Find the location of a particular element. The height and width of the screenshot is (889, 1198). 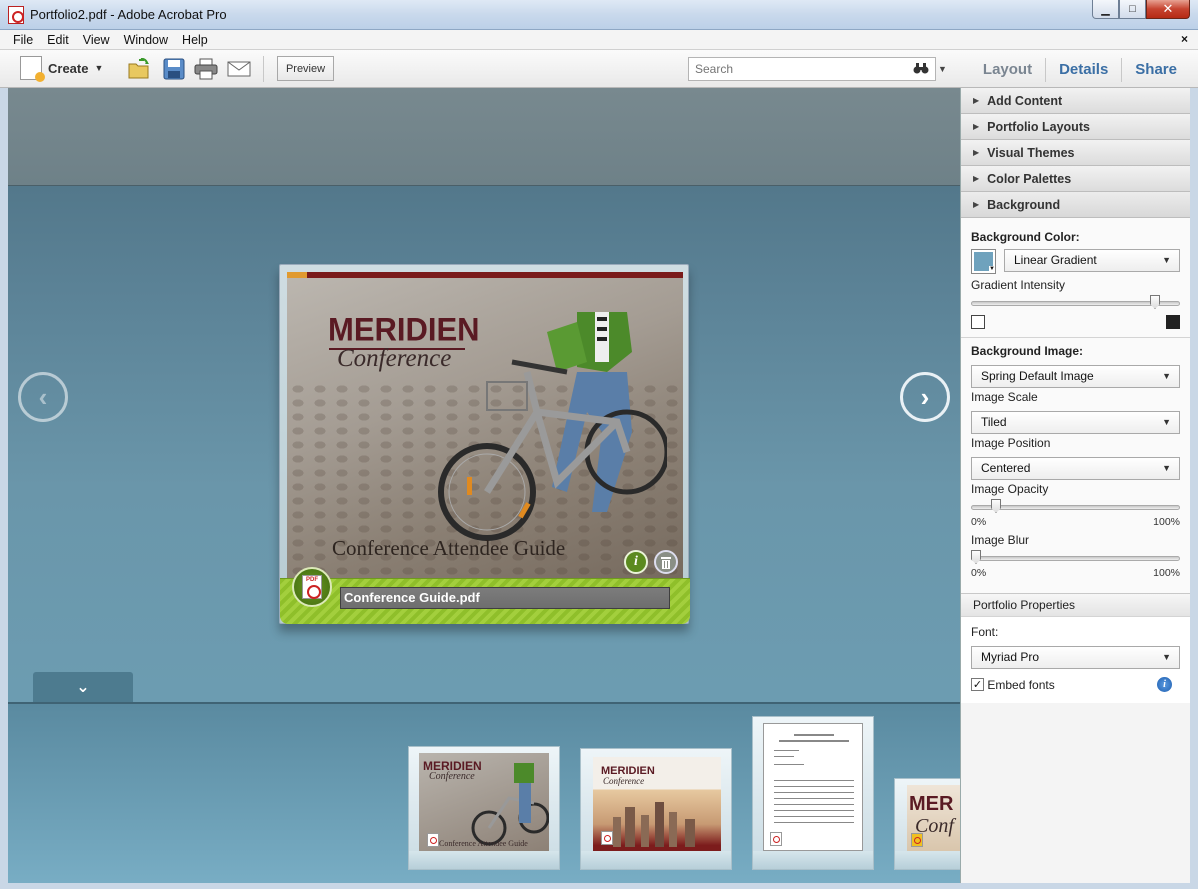

preview-button: Preview is located at coordinates (305, 68).